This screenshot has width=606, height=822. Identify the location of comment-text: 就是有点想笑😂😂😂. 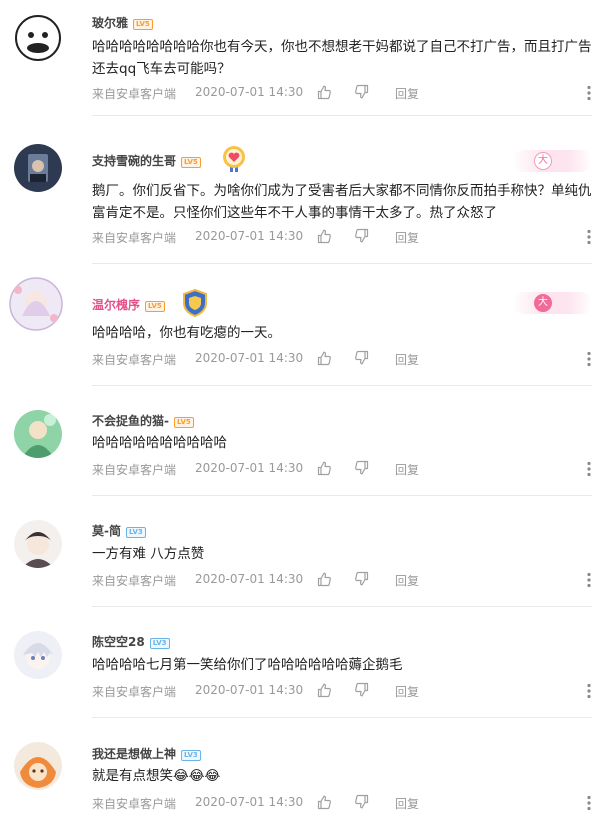
(156, 776).